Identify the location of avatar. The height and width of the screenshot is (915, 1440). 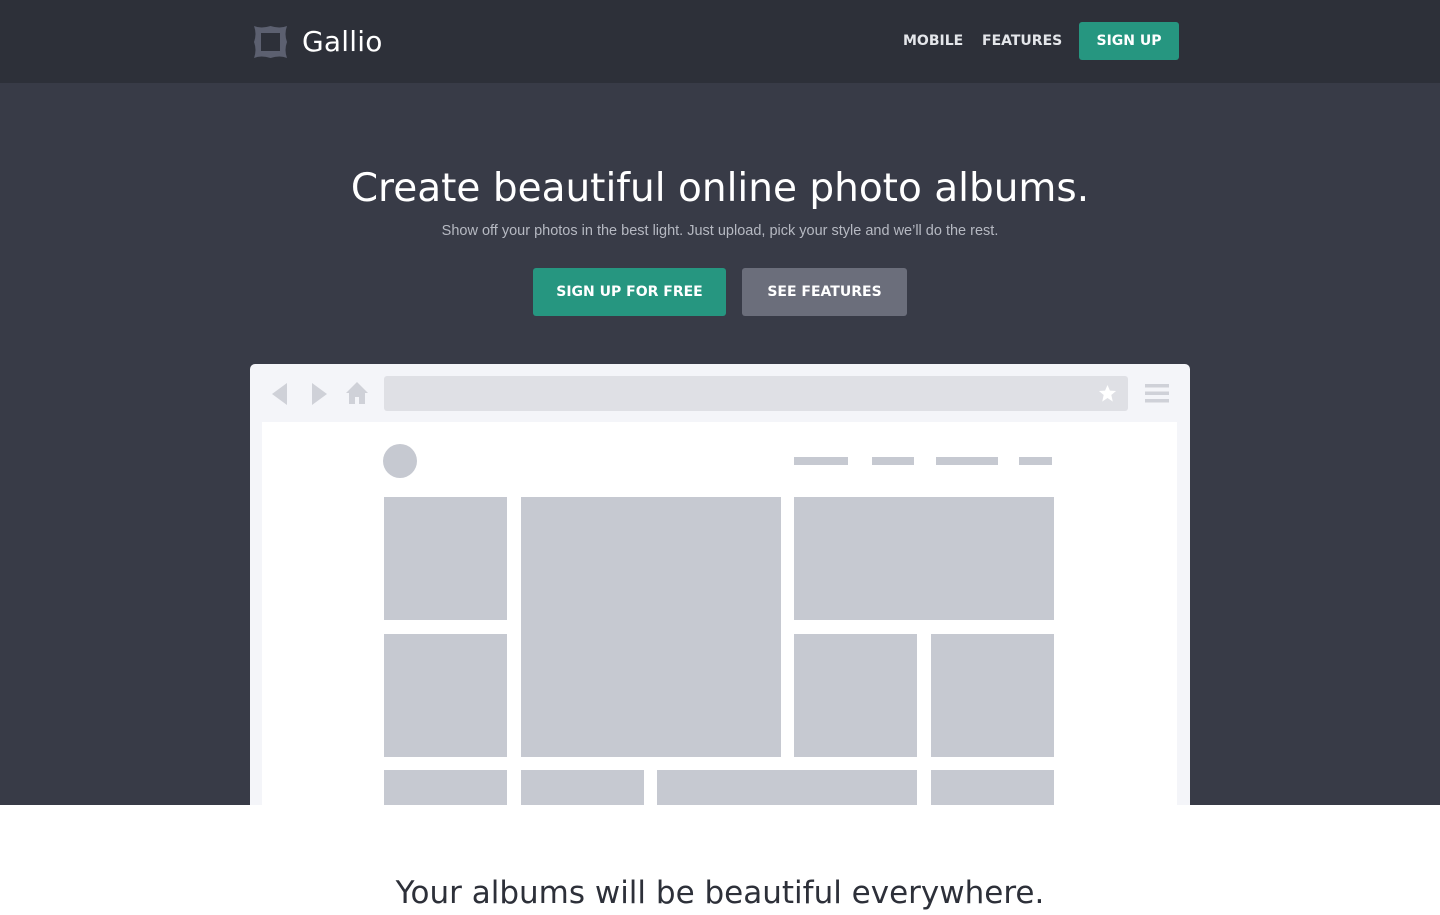
(400, 461).